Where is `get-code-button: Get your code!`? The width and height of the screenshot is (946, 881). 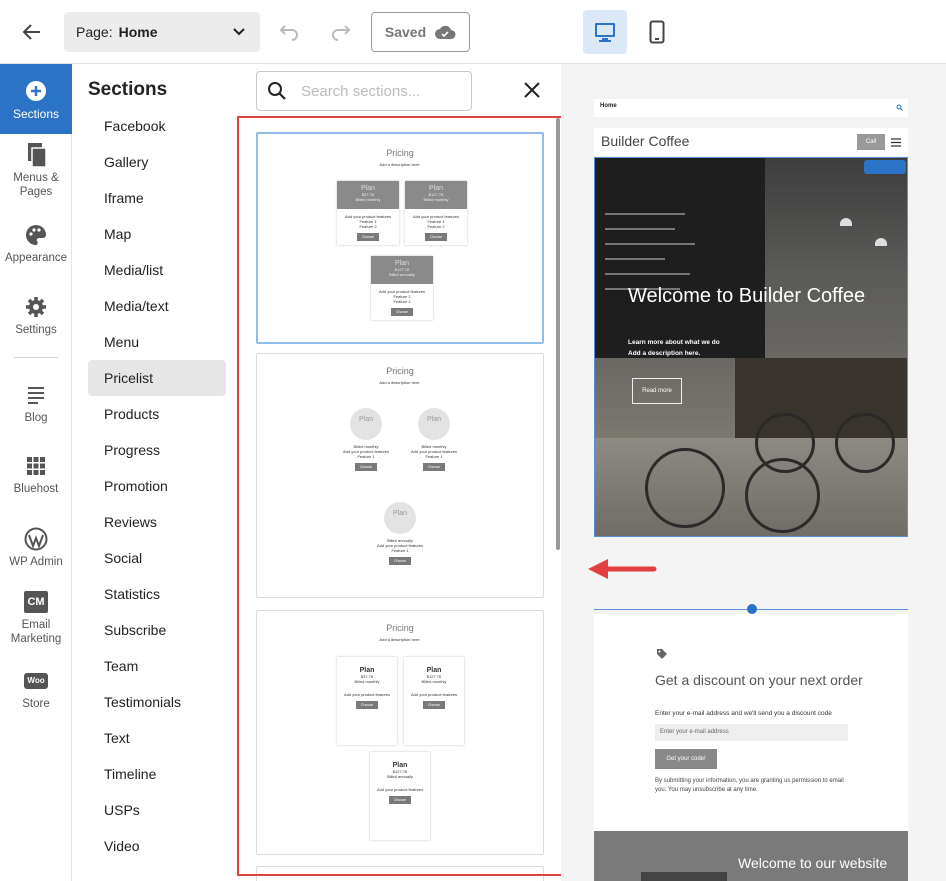
get-code-button: Get your code! is located at coordinates (686, 759).